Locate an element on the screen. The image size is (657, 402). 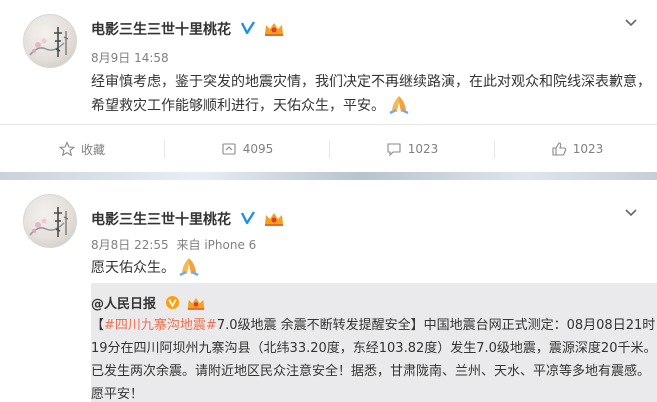
verified-badge-icon is located at coordinates (172, 302).